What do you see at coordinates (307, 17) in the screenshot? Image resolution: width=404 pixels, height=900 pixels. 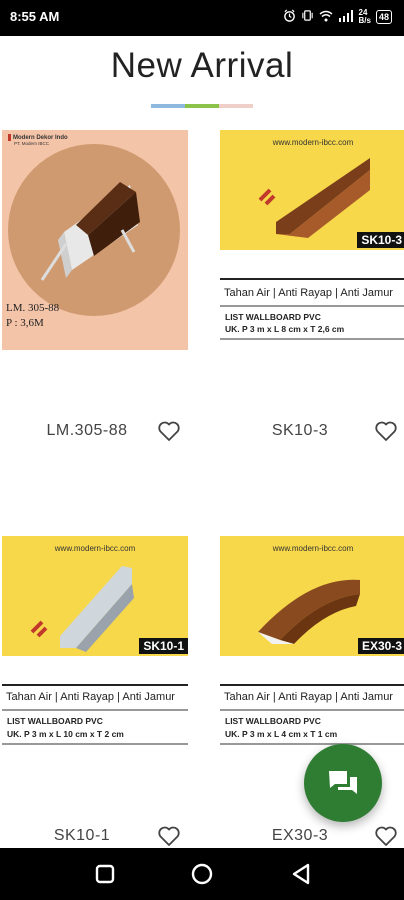 I see `vibrate-icon` at bounding box center [307, 17].